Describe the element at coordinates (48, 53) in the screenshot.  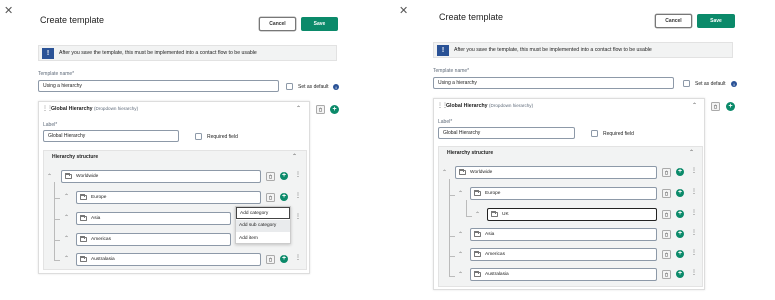
I see `warning-icon: !` at that location.